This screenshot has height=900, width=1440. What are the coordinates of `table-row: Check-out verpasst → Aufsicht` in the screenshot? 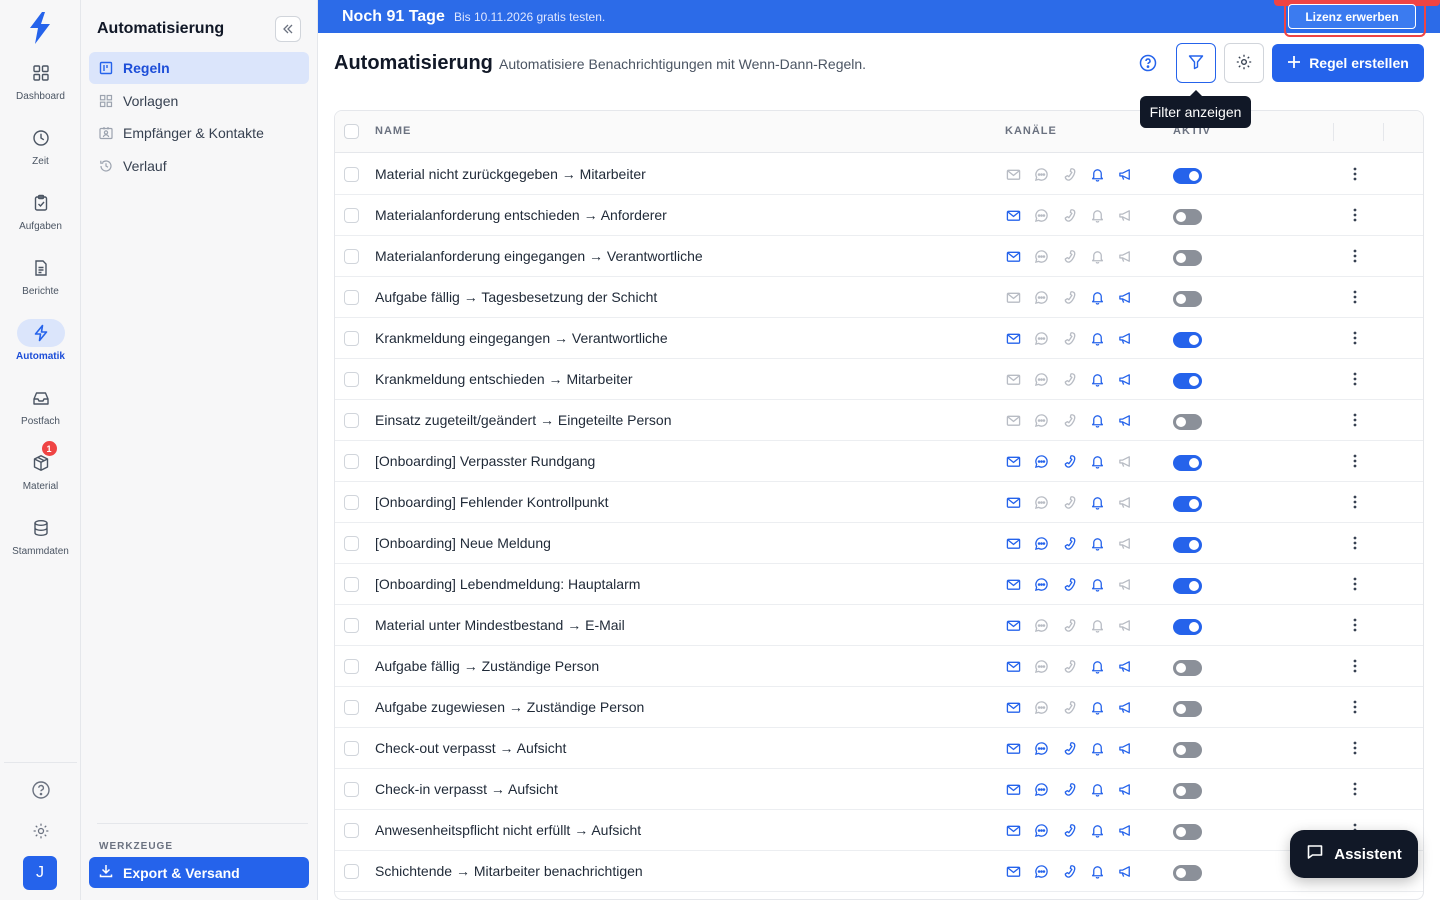 It's located at (879, 748).